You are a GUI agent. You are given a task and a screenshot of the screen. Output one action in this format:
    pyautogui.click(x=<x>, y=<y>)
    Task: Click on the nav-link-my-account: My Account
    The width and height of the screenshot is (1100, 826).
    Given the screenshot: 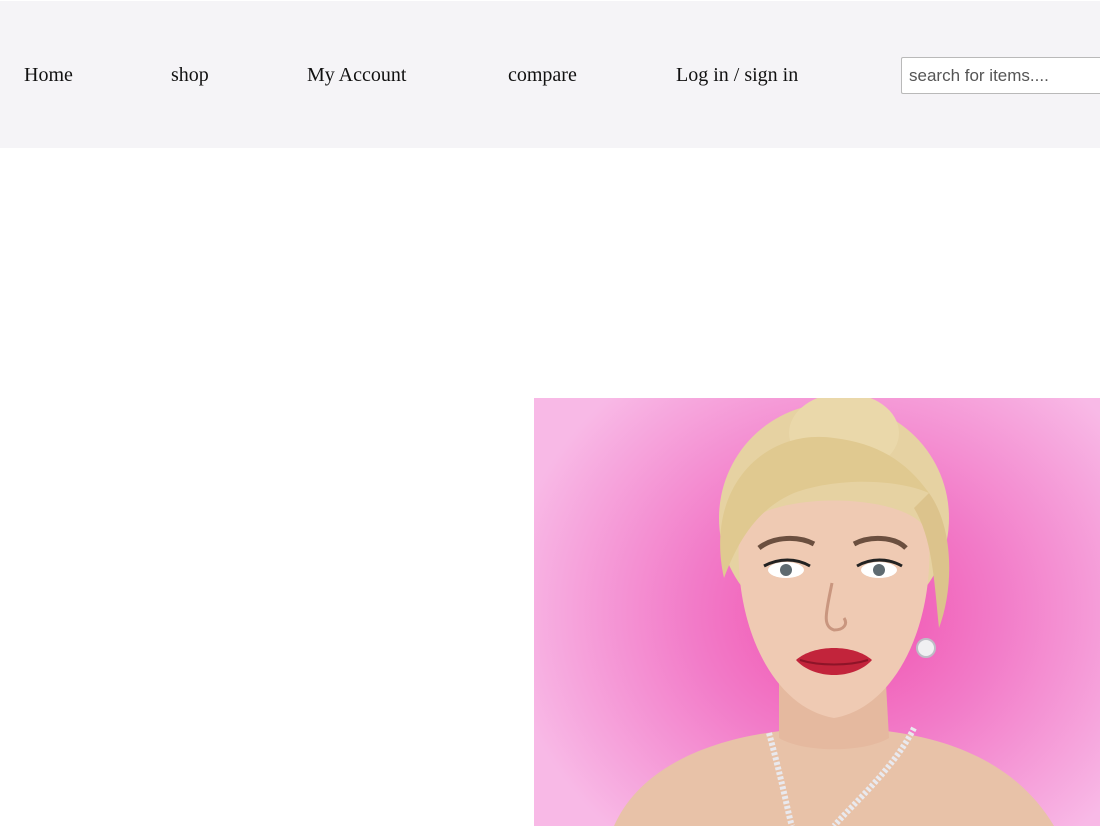 What is the action you would take?
    pyautogui.click(x=356, y=75)
    